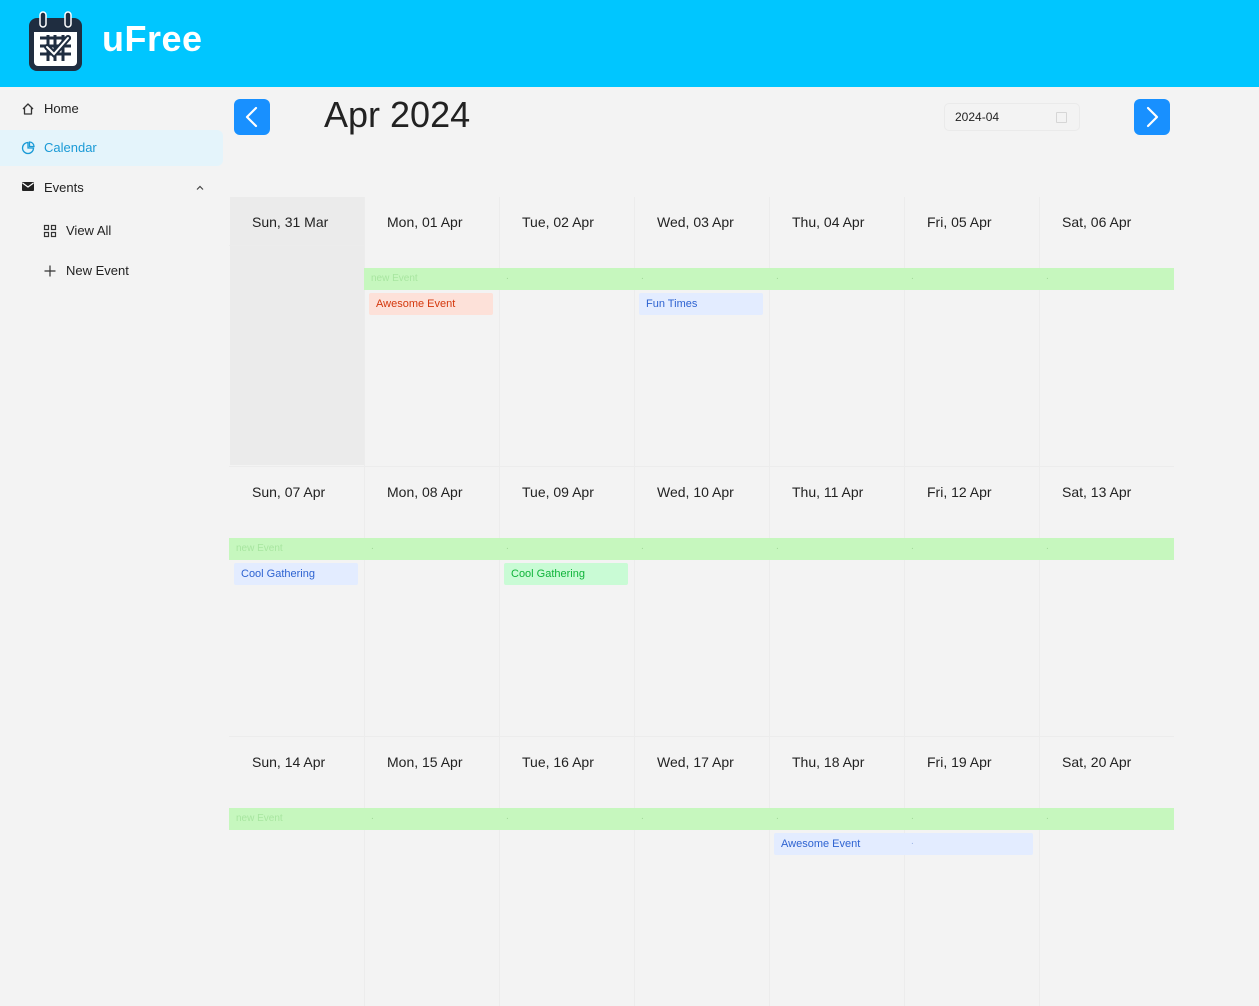  I want to click on day-header: Tue, 02 Apr, so click(589, 222).